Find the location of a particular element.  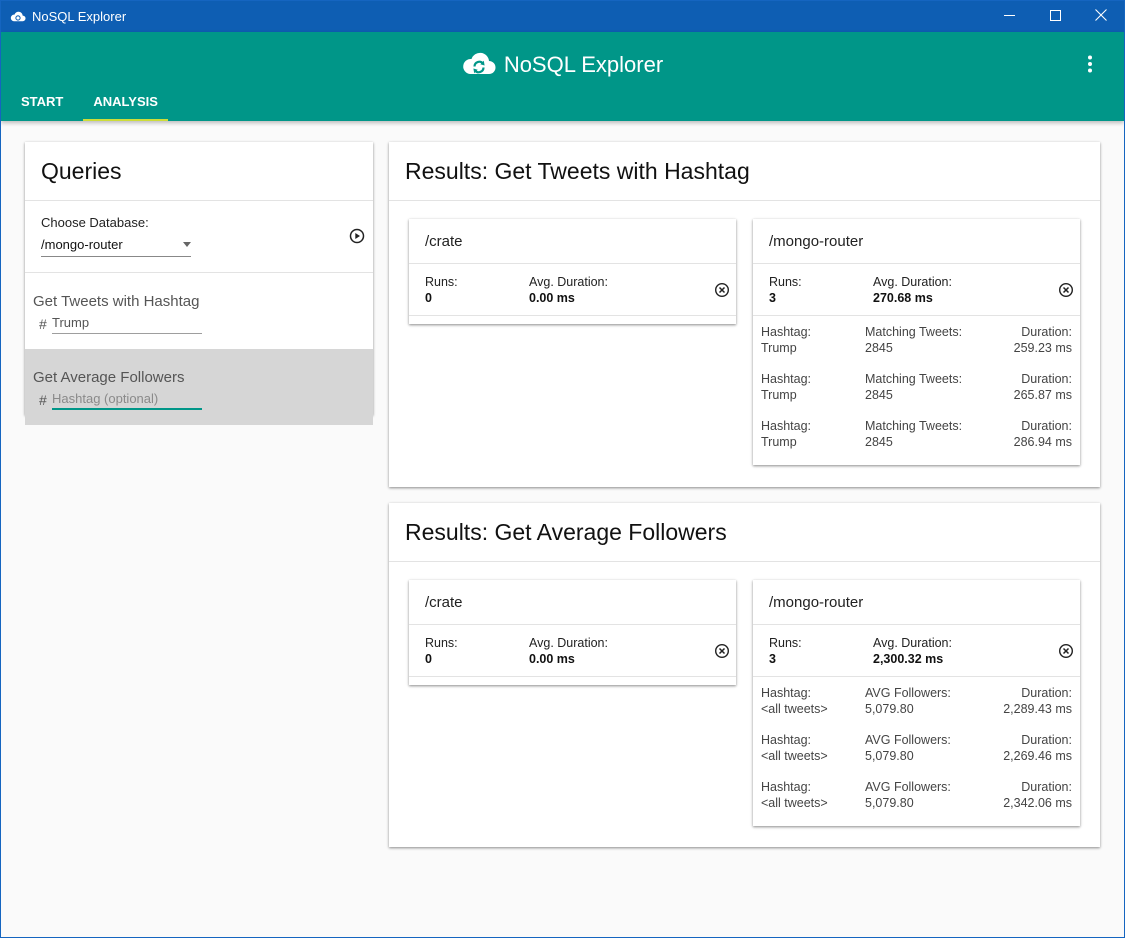

query-title: Get Tweets with Hashtag is located at coordinates (116, 301).